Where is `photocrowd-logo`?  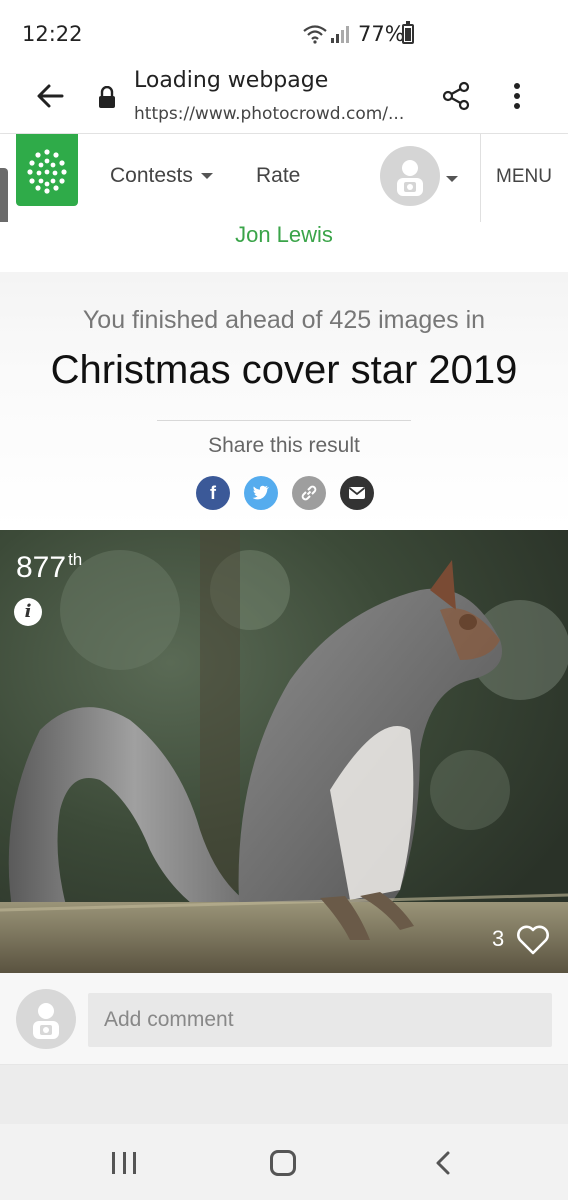
photocrowd-logo is located at coordinates (47, 170).